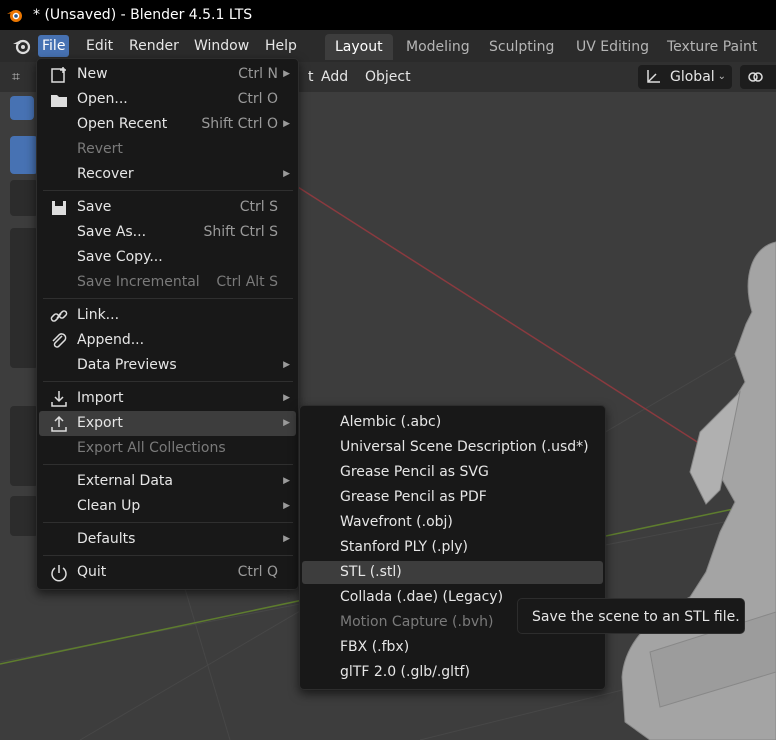 Image resolution: width=776 pixels, height=740 pixels. I want to click on editor-type-icon: ⌗, so click(16, 77).